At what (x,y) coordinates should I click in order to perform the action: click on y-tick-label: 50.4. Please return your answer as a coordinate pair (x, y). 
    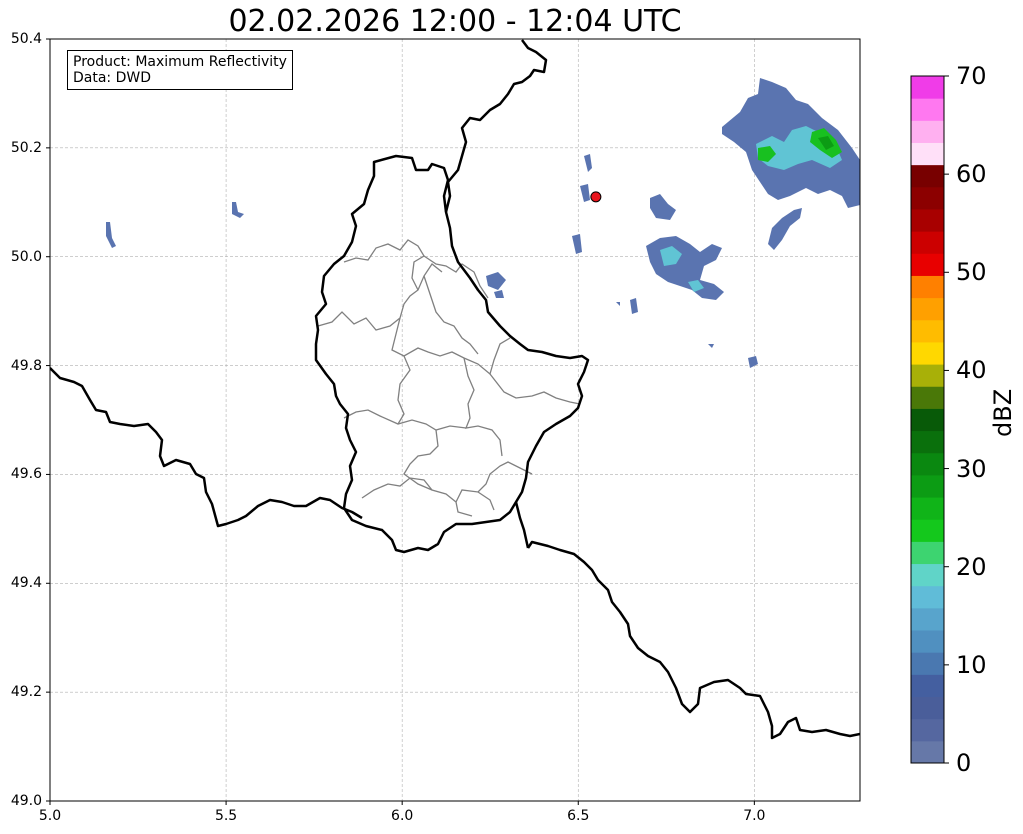
    Looking at the image, I should click on (26, 39).